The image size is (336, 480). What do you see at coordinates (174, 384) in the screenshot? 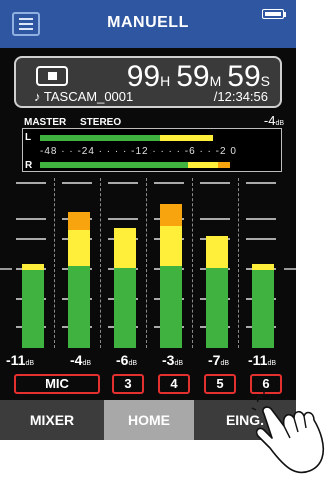
I see `source-button-4: 4` at bounding box center [174, 384].